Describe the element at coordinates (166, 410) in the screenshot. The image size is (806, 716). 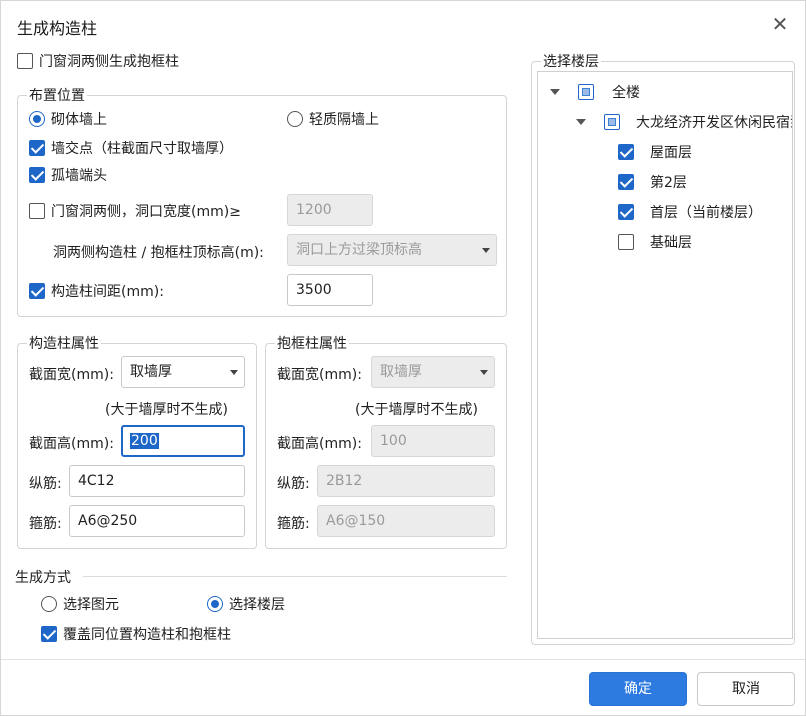
I see `gz-width-note: (大于墙厚时不生成)` at that location.